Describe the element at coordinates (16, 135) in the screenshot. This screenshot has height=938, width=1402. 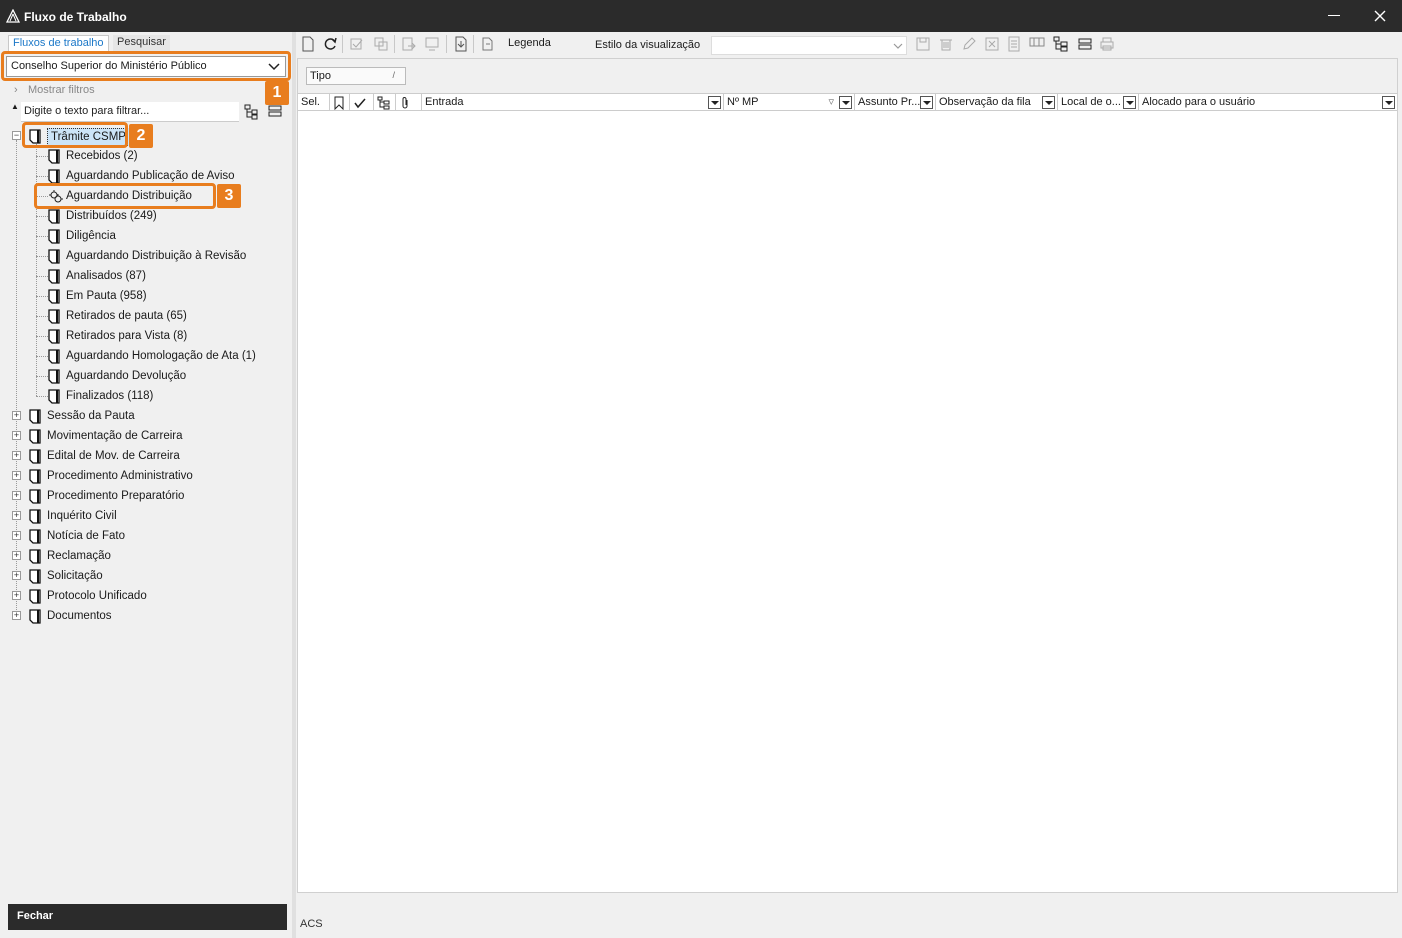
I see `collapse-node-icon: −` at that location.